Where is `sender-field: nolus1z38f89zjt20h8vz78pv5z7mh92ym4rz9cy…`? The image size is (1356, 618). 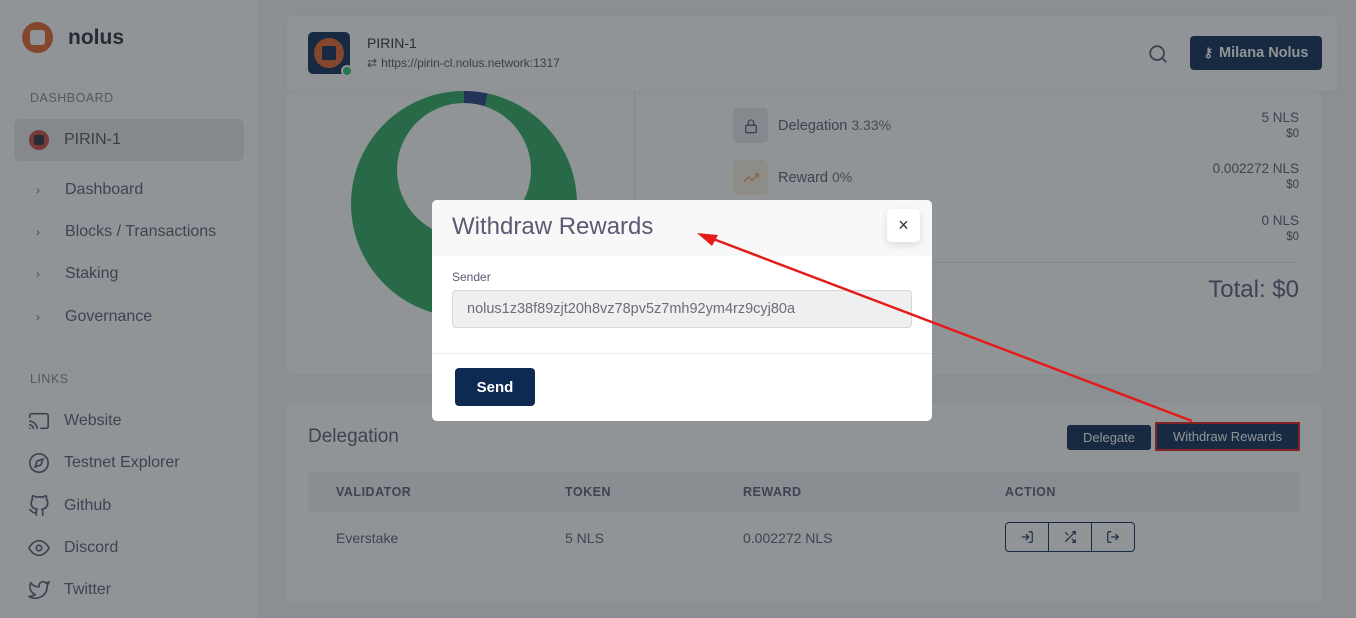 sender-field: nolus1z38f89zjt20h8vz78pv5z7mh92ym4rz9cy… is located at coordinates (682, 309).